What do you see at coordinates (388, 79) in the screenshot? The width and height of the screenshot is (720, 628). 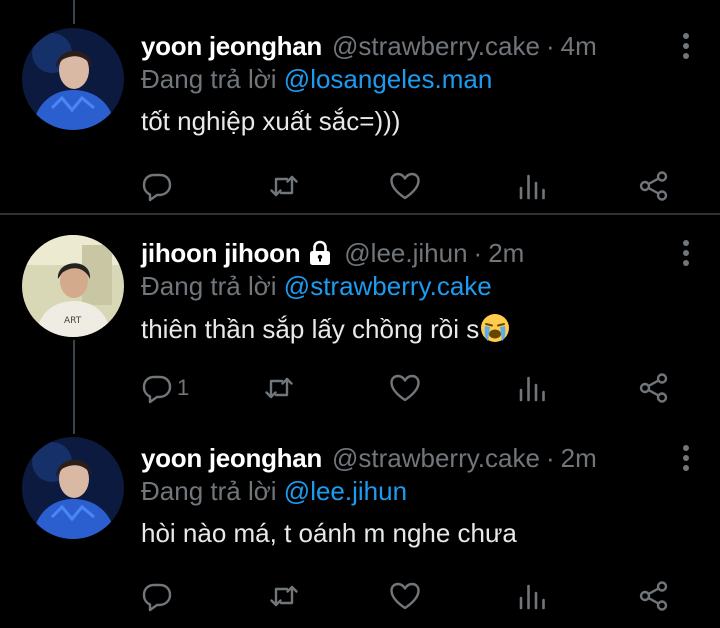 I see `reply-mention-link: @losangeles.man` at bounding box center [388, 79].